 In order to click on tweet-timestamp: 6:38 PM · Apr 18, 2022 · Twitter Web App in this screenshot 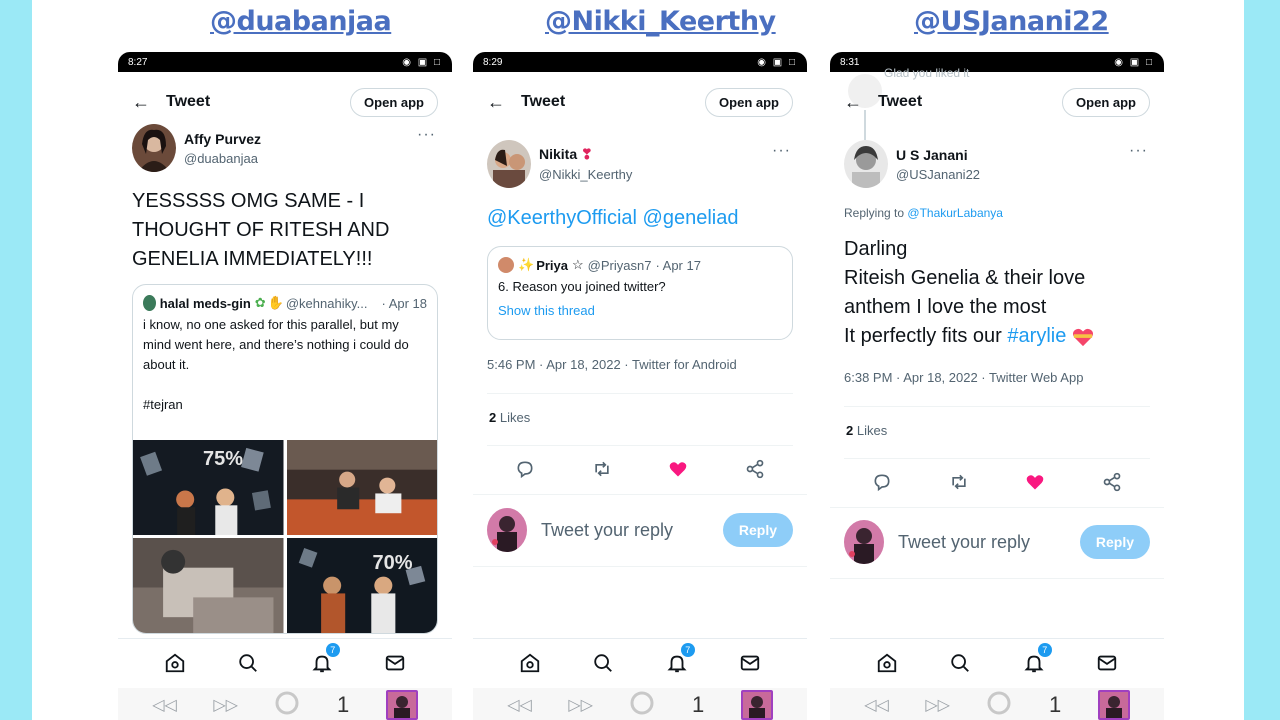, I will do `click(964, 377)`.